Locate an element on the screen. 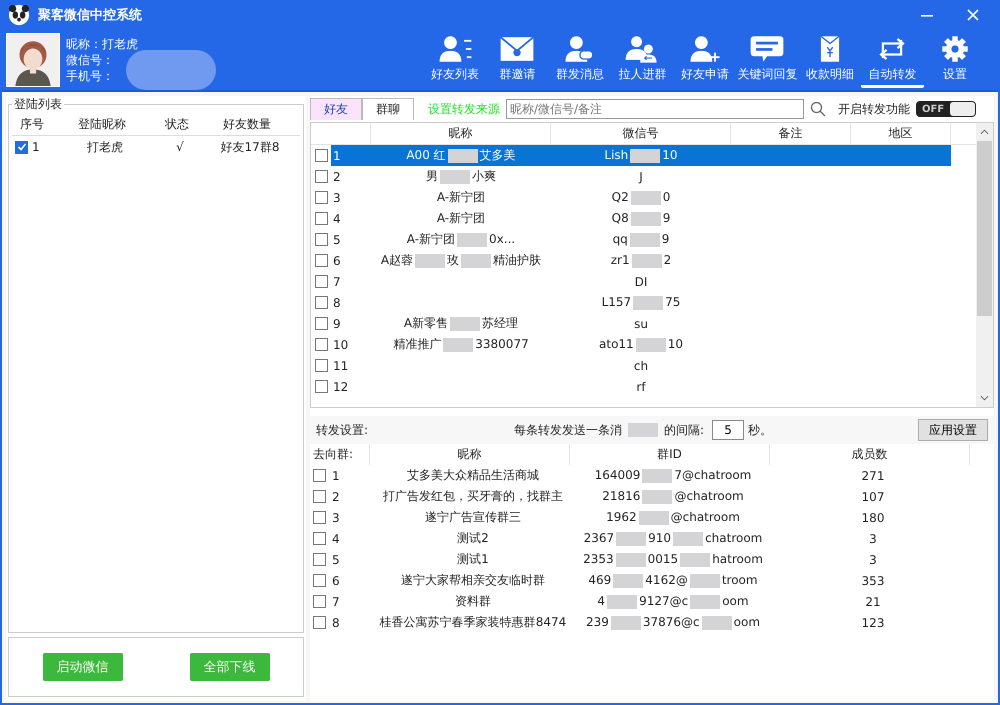  table-cell: DI is located at coordinates (641, 281).